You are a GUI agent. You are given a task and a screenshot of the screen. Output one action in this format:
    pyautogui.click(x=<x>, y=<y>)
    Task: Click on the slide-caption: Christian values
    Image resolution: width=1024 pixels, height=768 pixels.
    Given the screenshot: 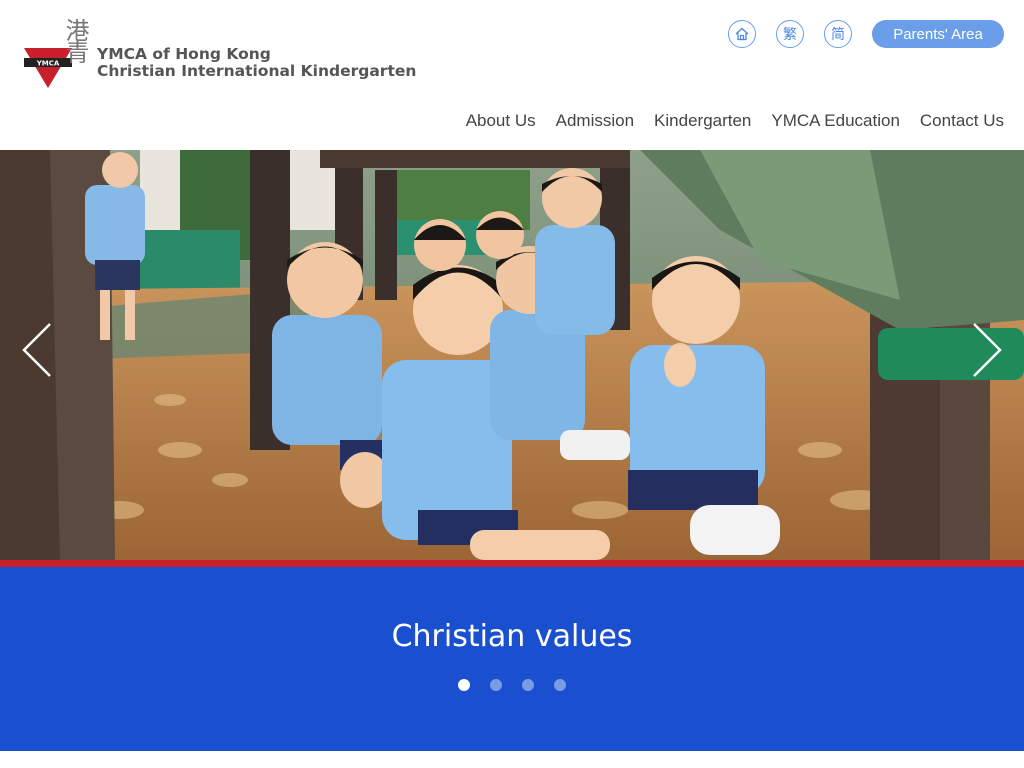 What is the action you would take?
    pyautogui.click(x=512, y=636)
    